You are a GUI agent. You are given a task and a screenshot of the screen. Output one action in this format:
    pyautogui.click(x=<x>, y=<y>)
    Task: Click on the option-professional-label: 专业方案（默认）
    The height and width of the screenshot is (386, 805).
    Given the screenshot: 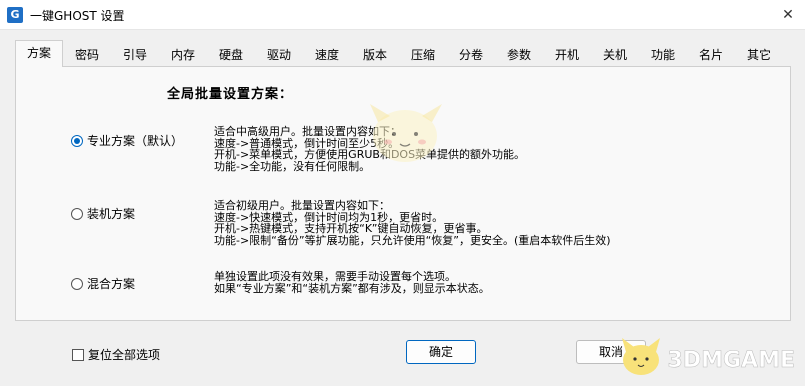 What is the action you would take?
    pyautogui.click(x=135, y=141)
    